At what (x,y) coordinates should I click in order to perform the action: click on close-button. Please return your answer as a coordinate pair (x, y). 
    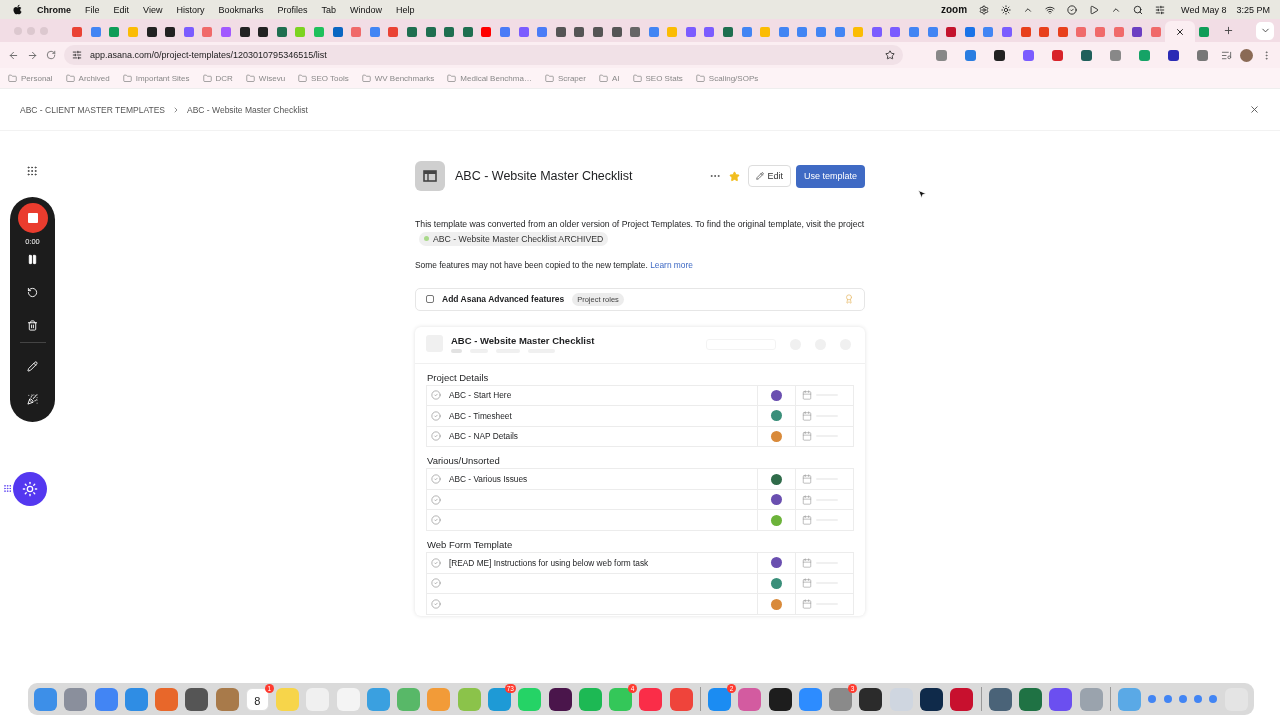
    Looking at the image, I should click on (1254, 109).